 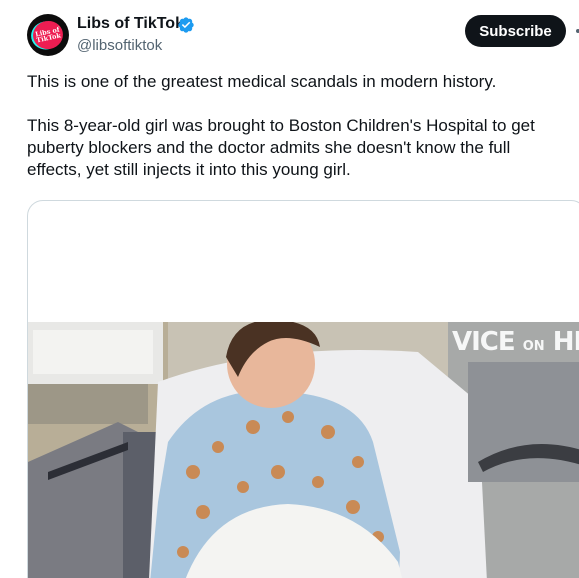 I want to click on avatar: Libs of TikTok, so click(x=48, y=35).